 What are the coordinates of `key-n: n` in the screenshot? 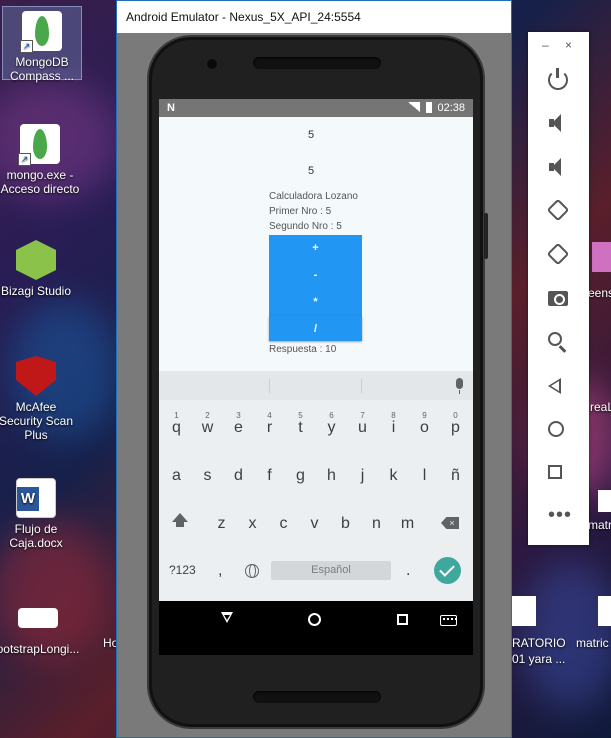 It's located at (376, 522).